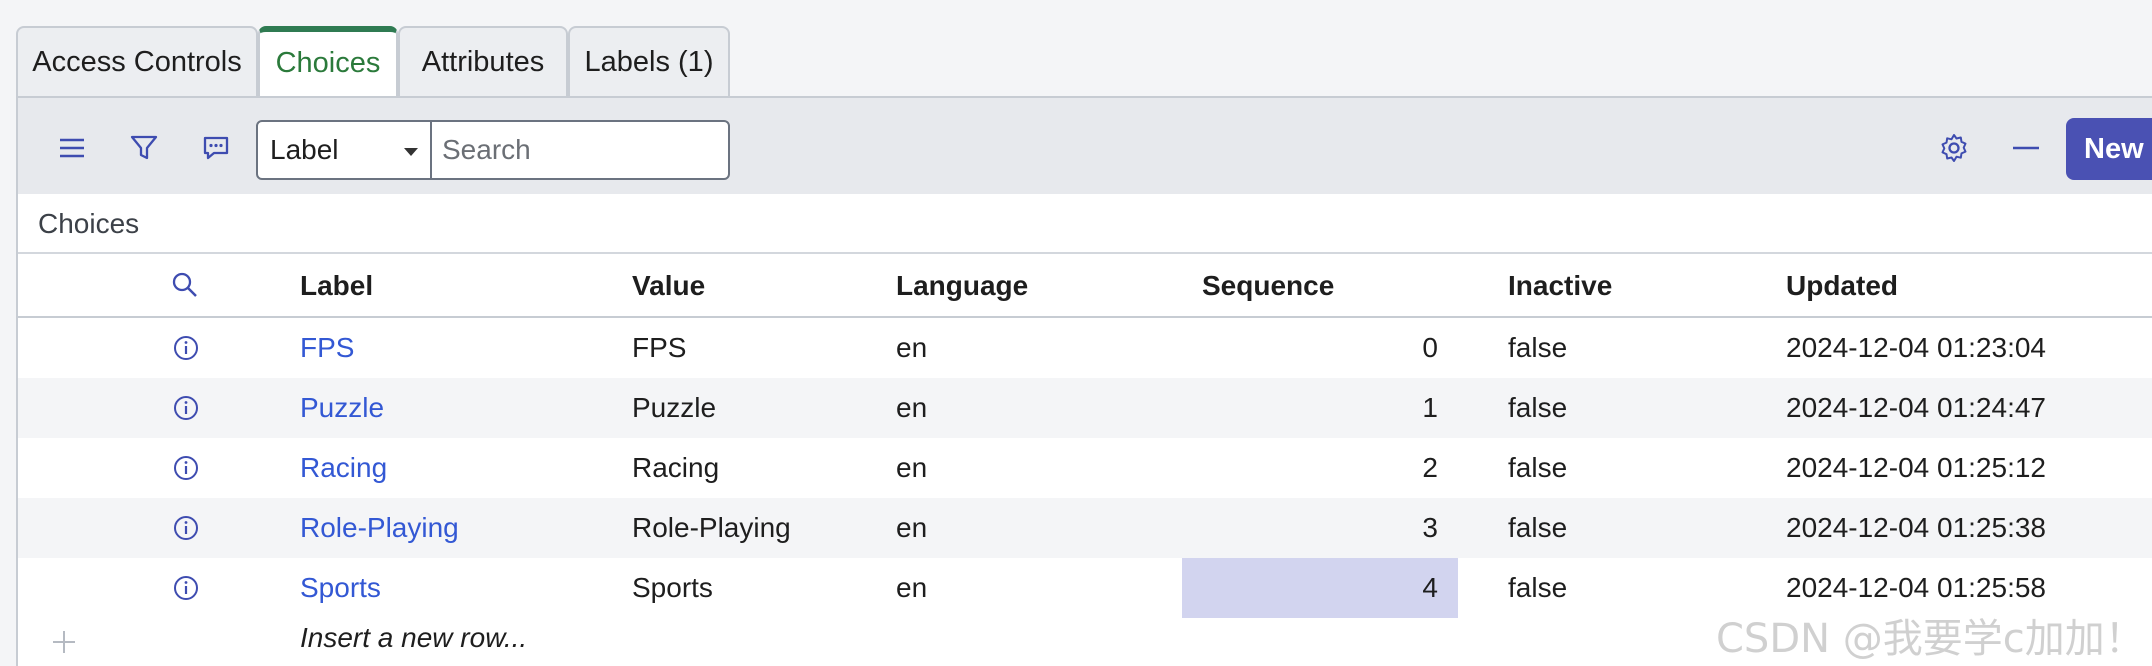 This screenshot has height=666, width=2152. What do you see at coordinates (962, 286) in the screenshot?
I see `column-header-language: Language` at bounding box center [962, 286].